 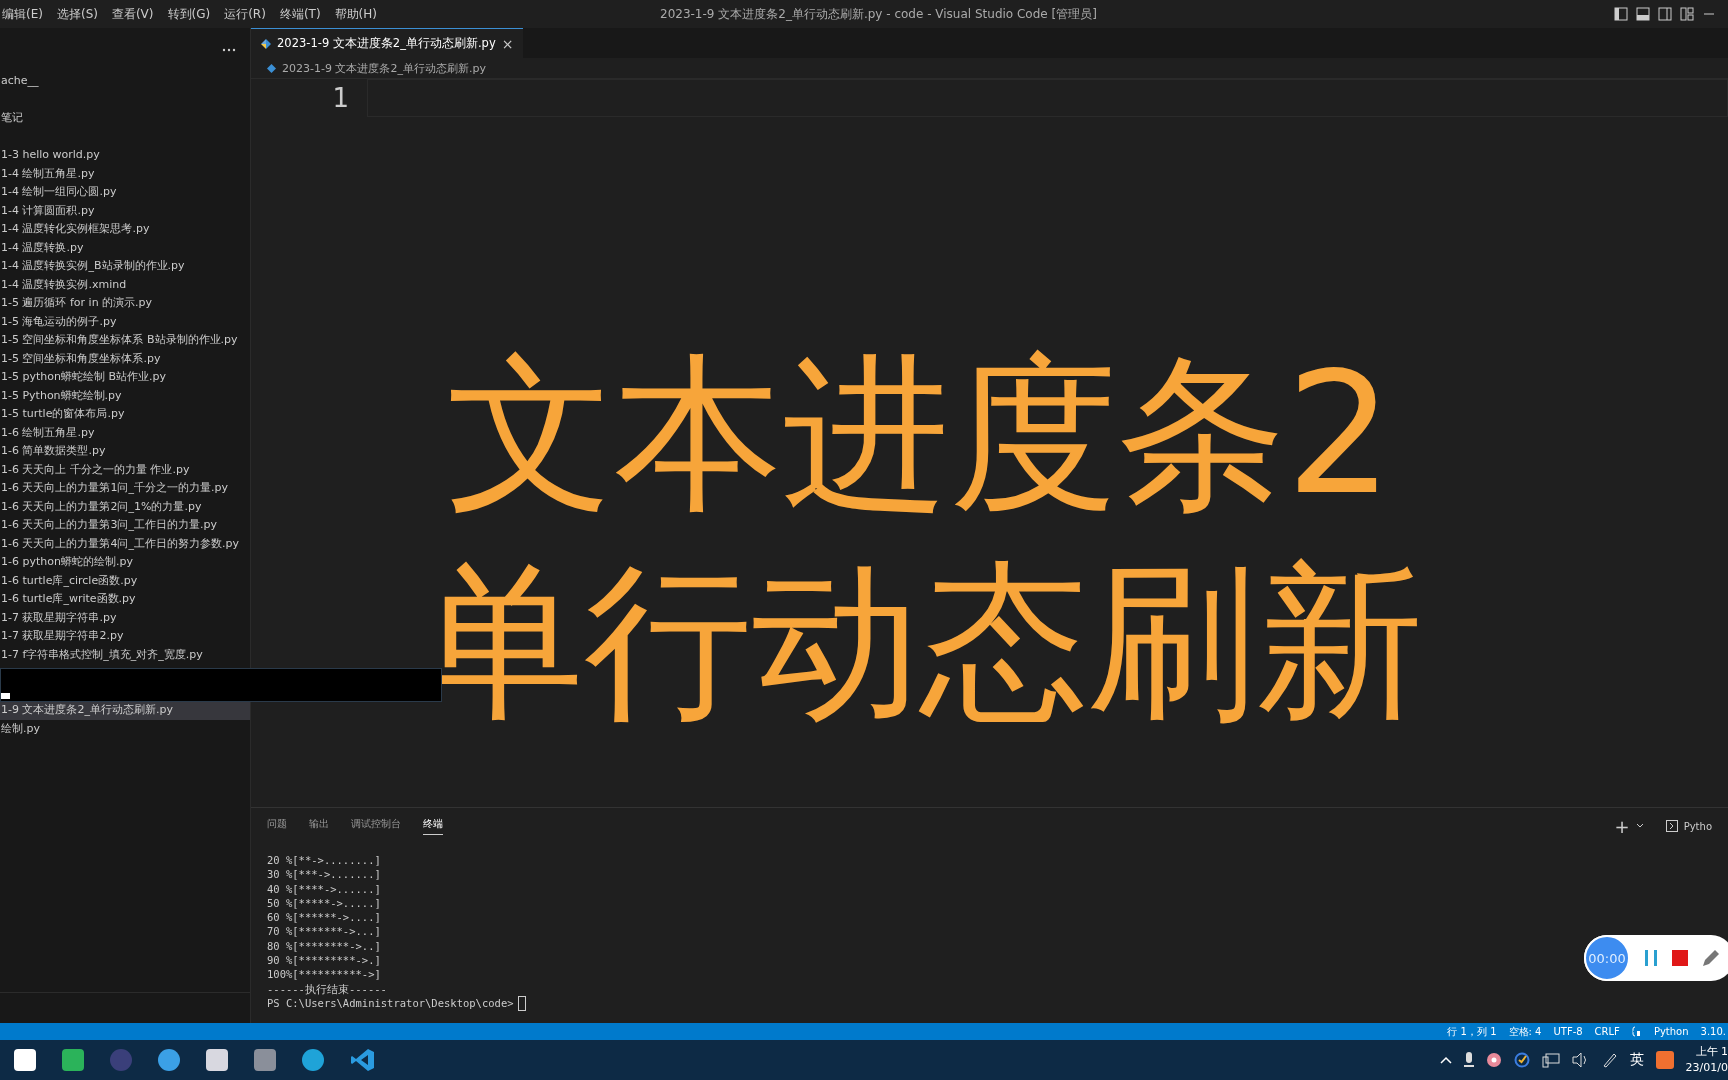 I want to click on file-item: 1-4 计算圆面积.py, so click(x=125, y=210).